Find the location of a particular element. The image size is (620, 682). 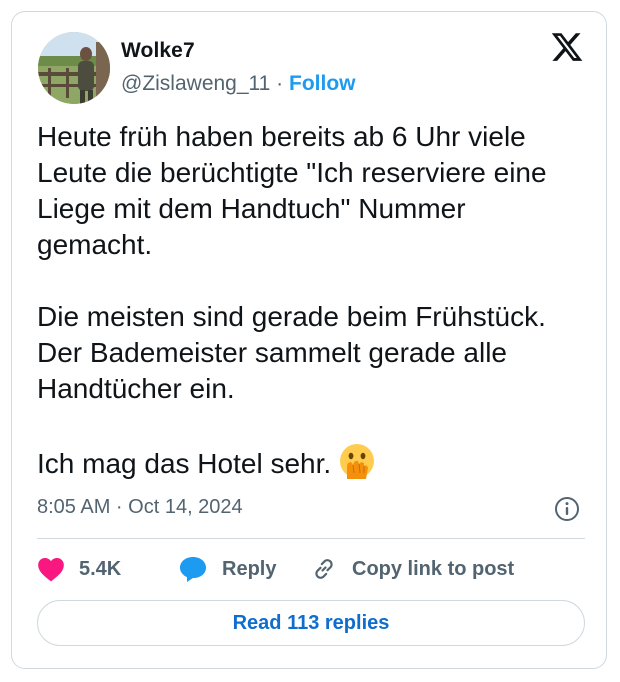

heart-icon is located at coordinates (51, 570).